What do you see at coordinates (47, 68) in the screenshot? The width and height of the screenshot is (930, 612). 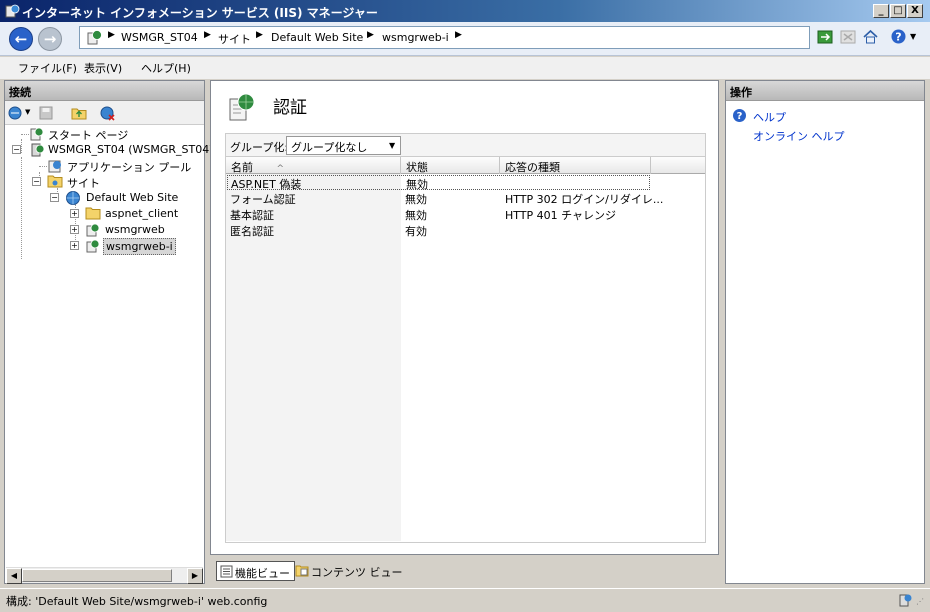 I see `menu-file: ファイル(F)` at bounding box center [47, 68].